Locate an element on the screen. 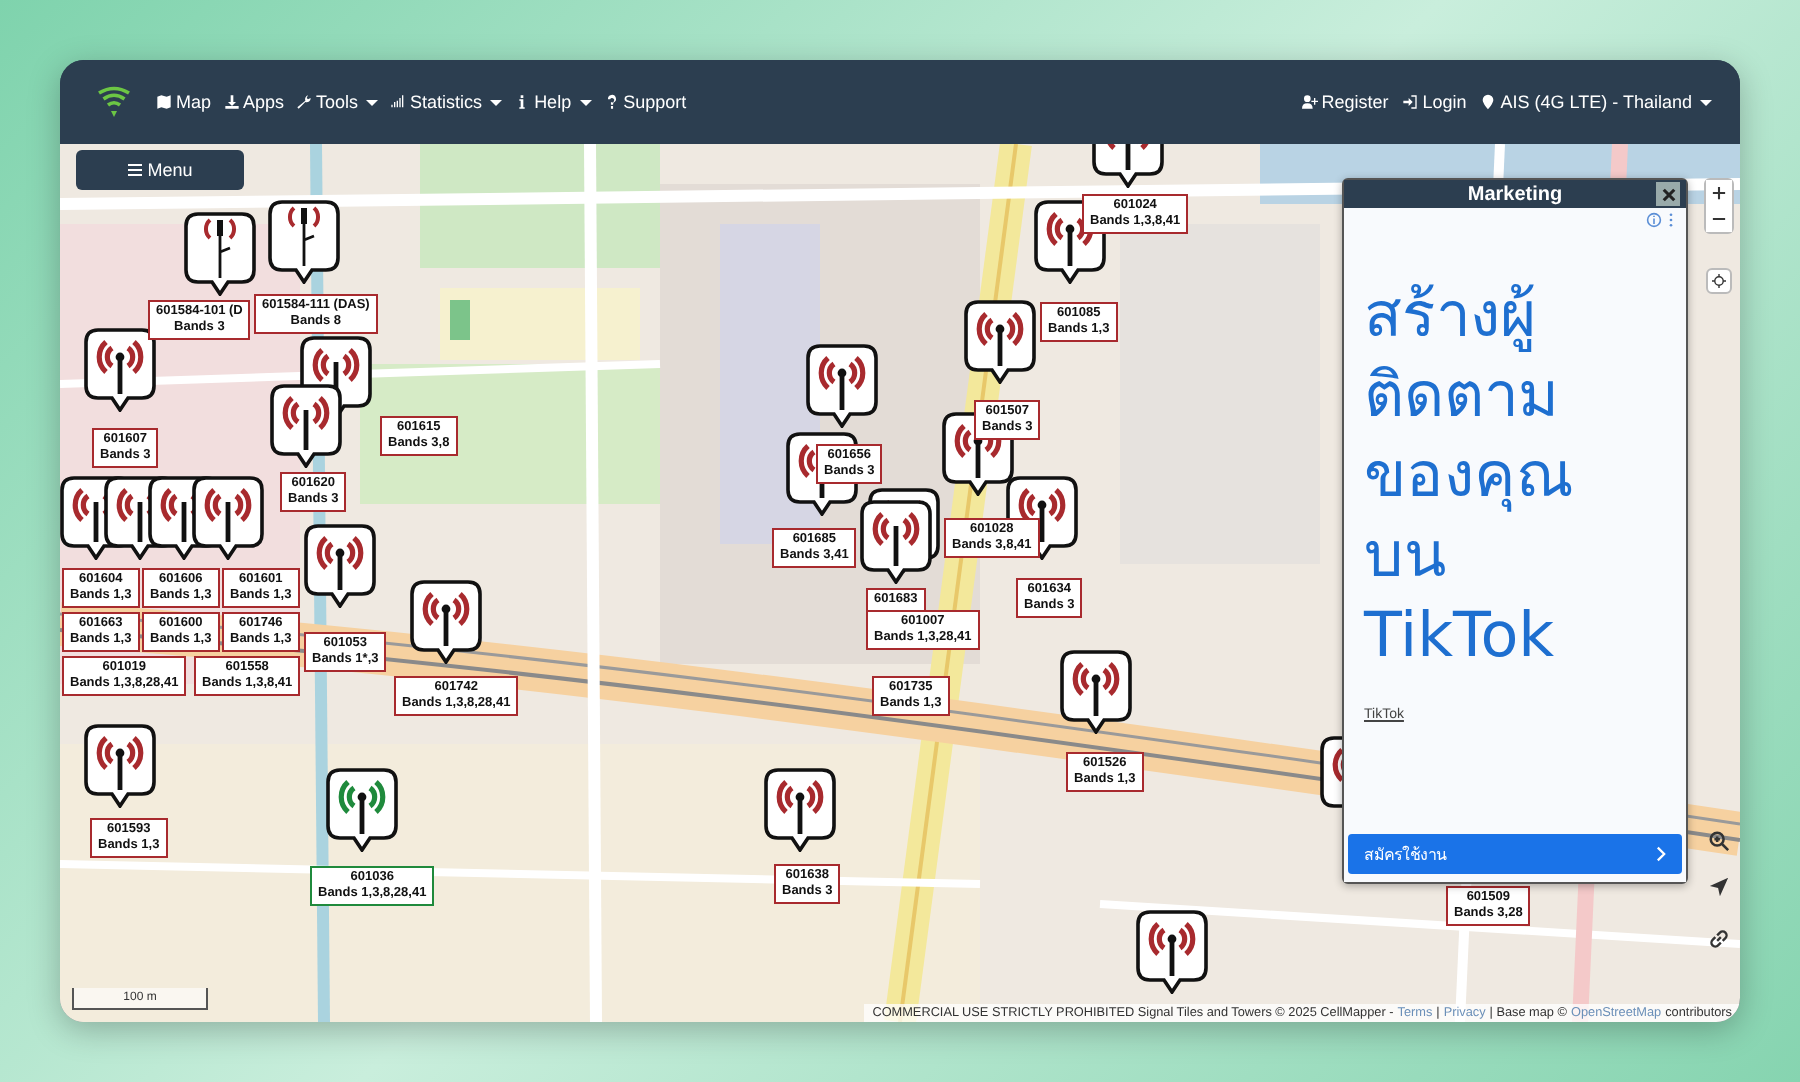  locate-button is located at coordinates (1719, 281).